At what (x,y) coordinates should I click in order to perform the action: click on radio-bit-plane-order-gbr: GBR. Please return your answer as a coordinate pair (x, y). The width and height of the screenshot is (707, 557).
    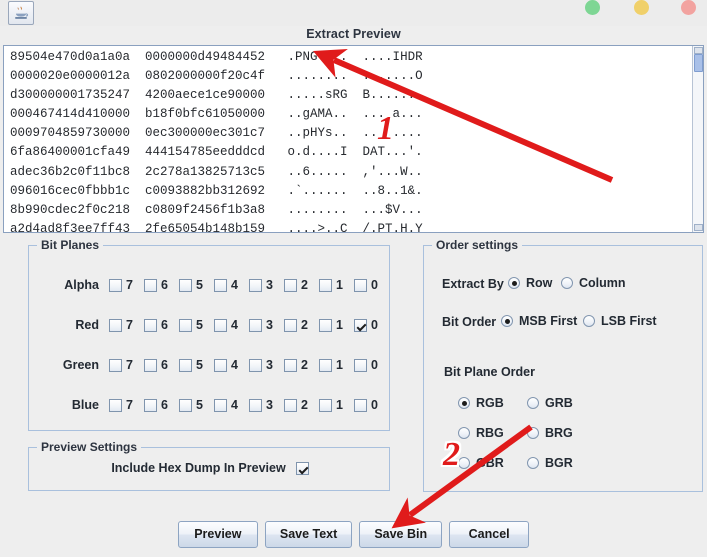
    Looking at the image, I should click on (481, 463).